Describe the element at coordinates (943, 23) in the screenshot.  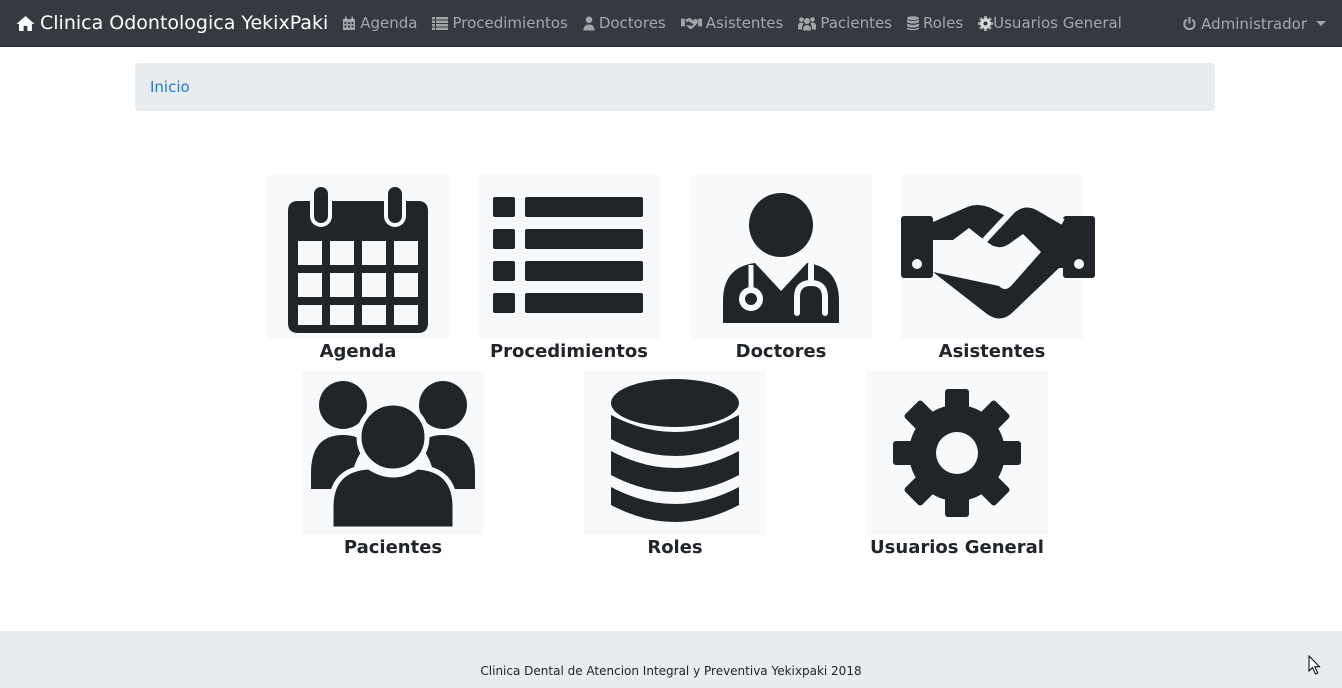
I see `nav-item-label: Roles` at that location.